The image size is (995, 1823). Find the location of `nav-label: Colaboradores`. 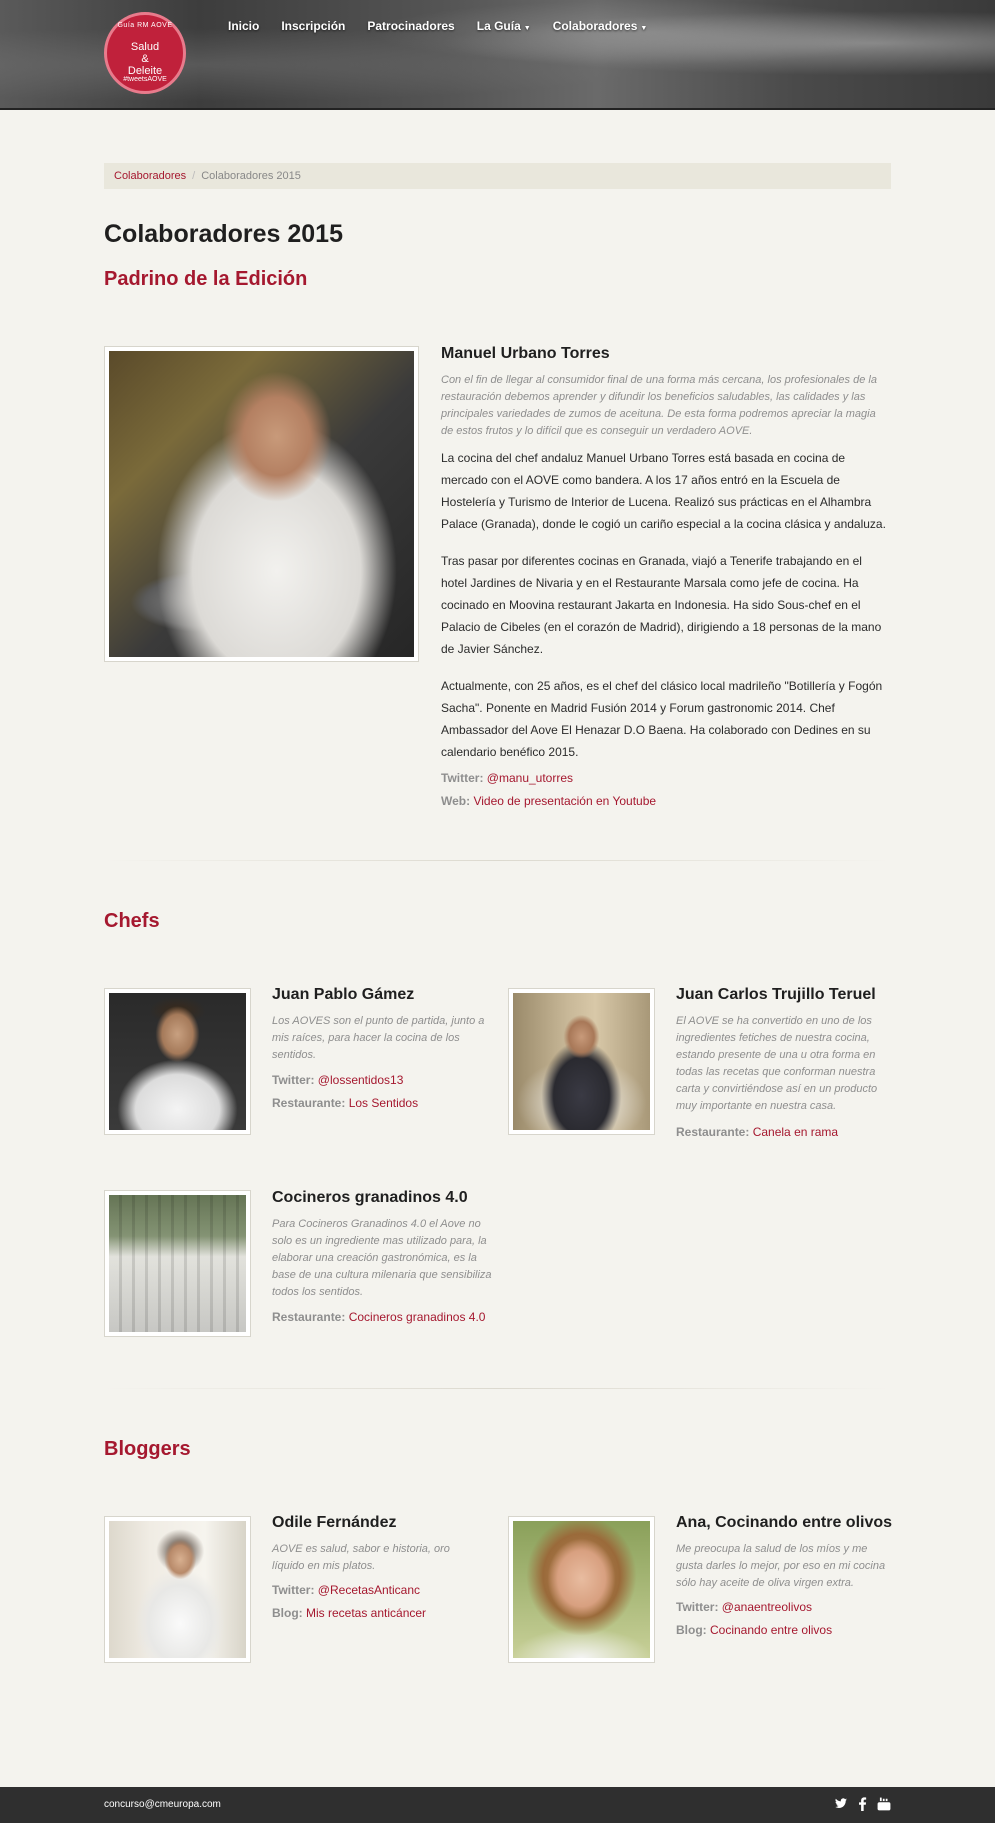

nav-label: Colaboradores is located at coordinates (595, 26).